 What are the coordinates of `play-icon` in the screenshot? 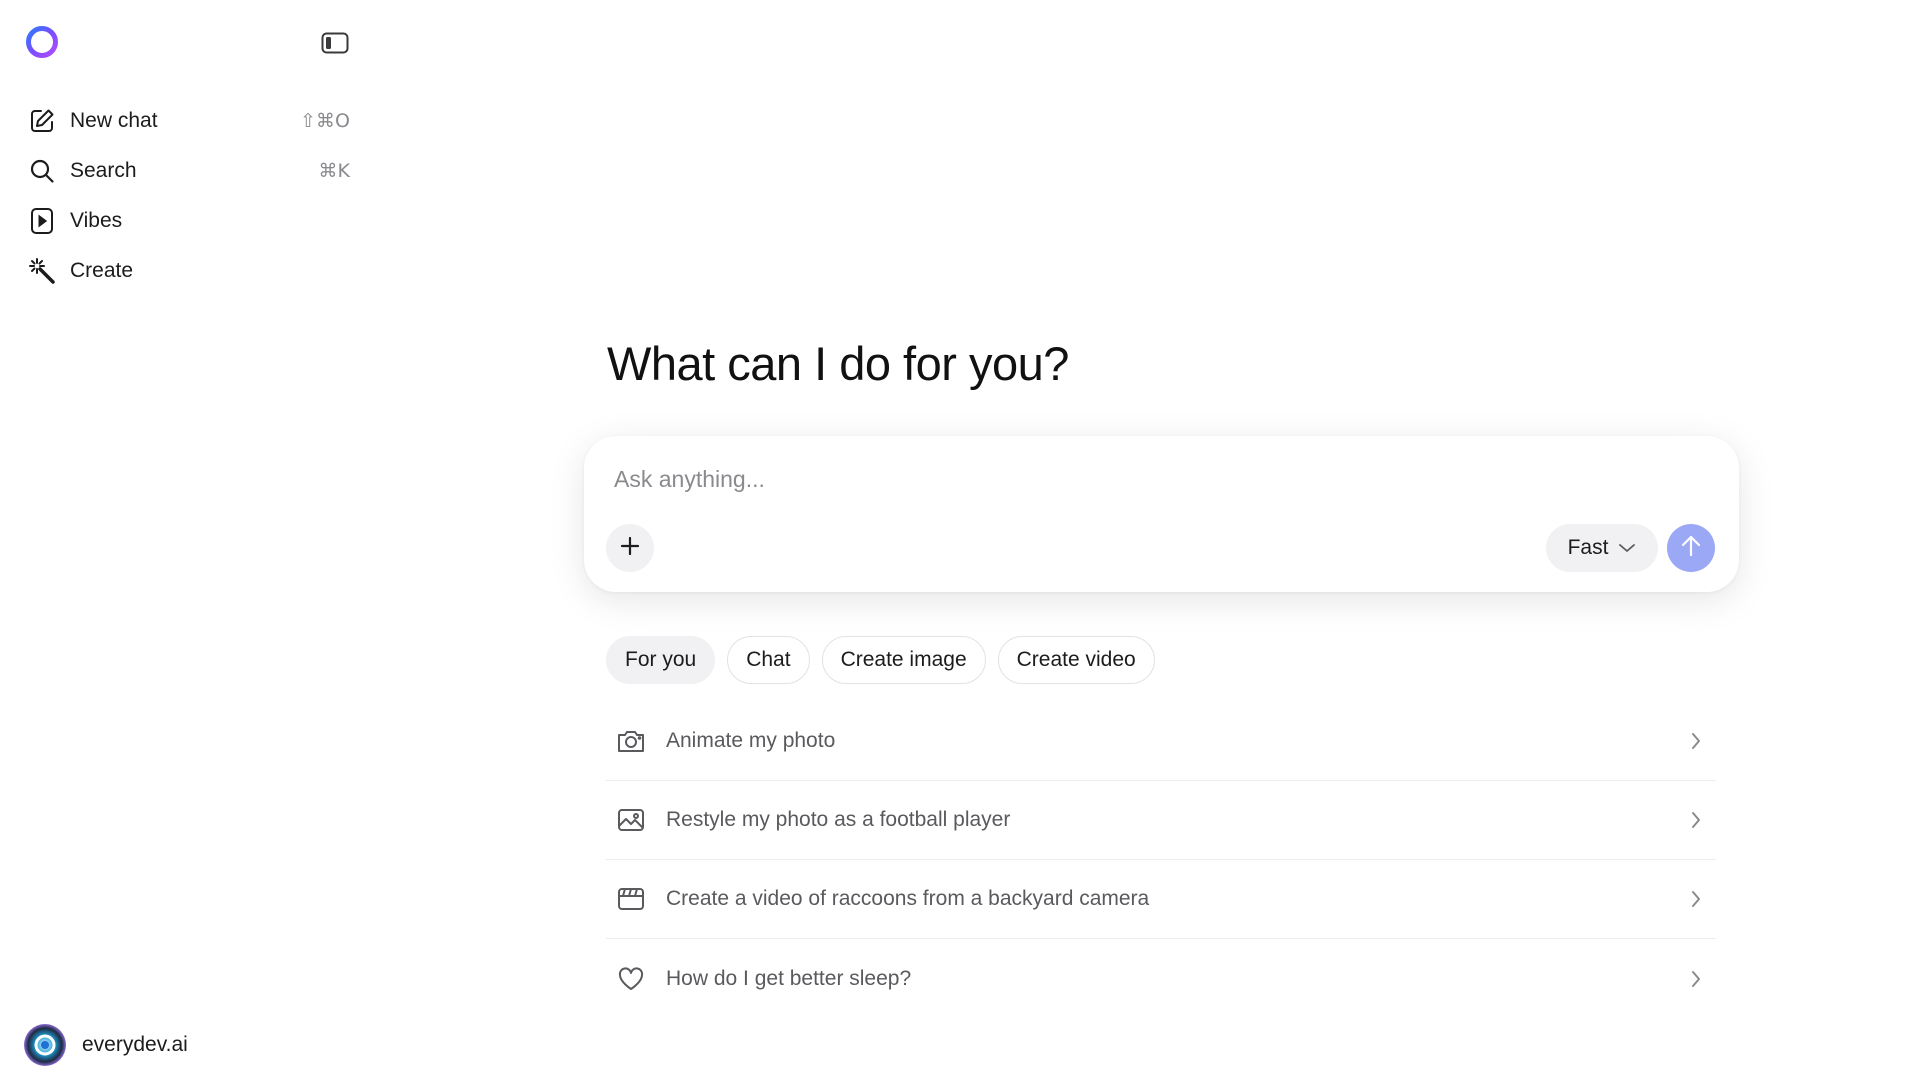 It's located at (42, 221).